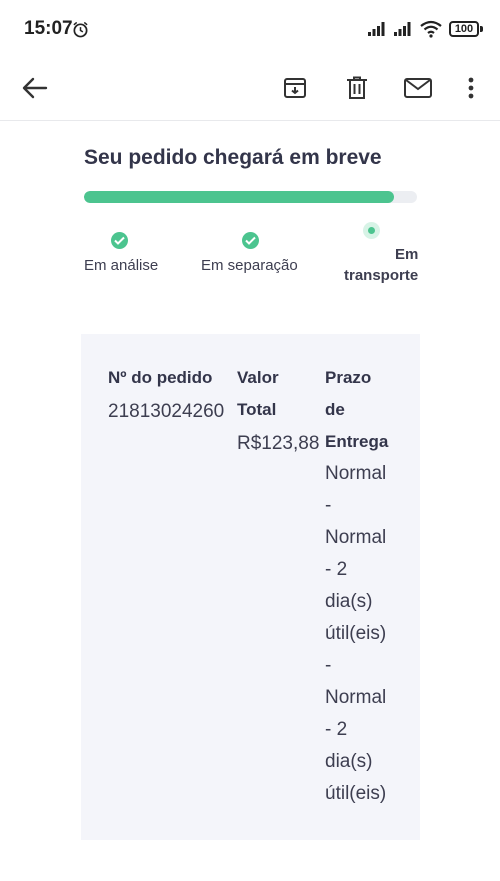  I want to click on order-number-header: Nº do pedido, so click(160, 377).